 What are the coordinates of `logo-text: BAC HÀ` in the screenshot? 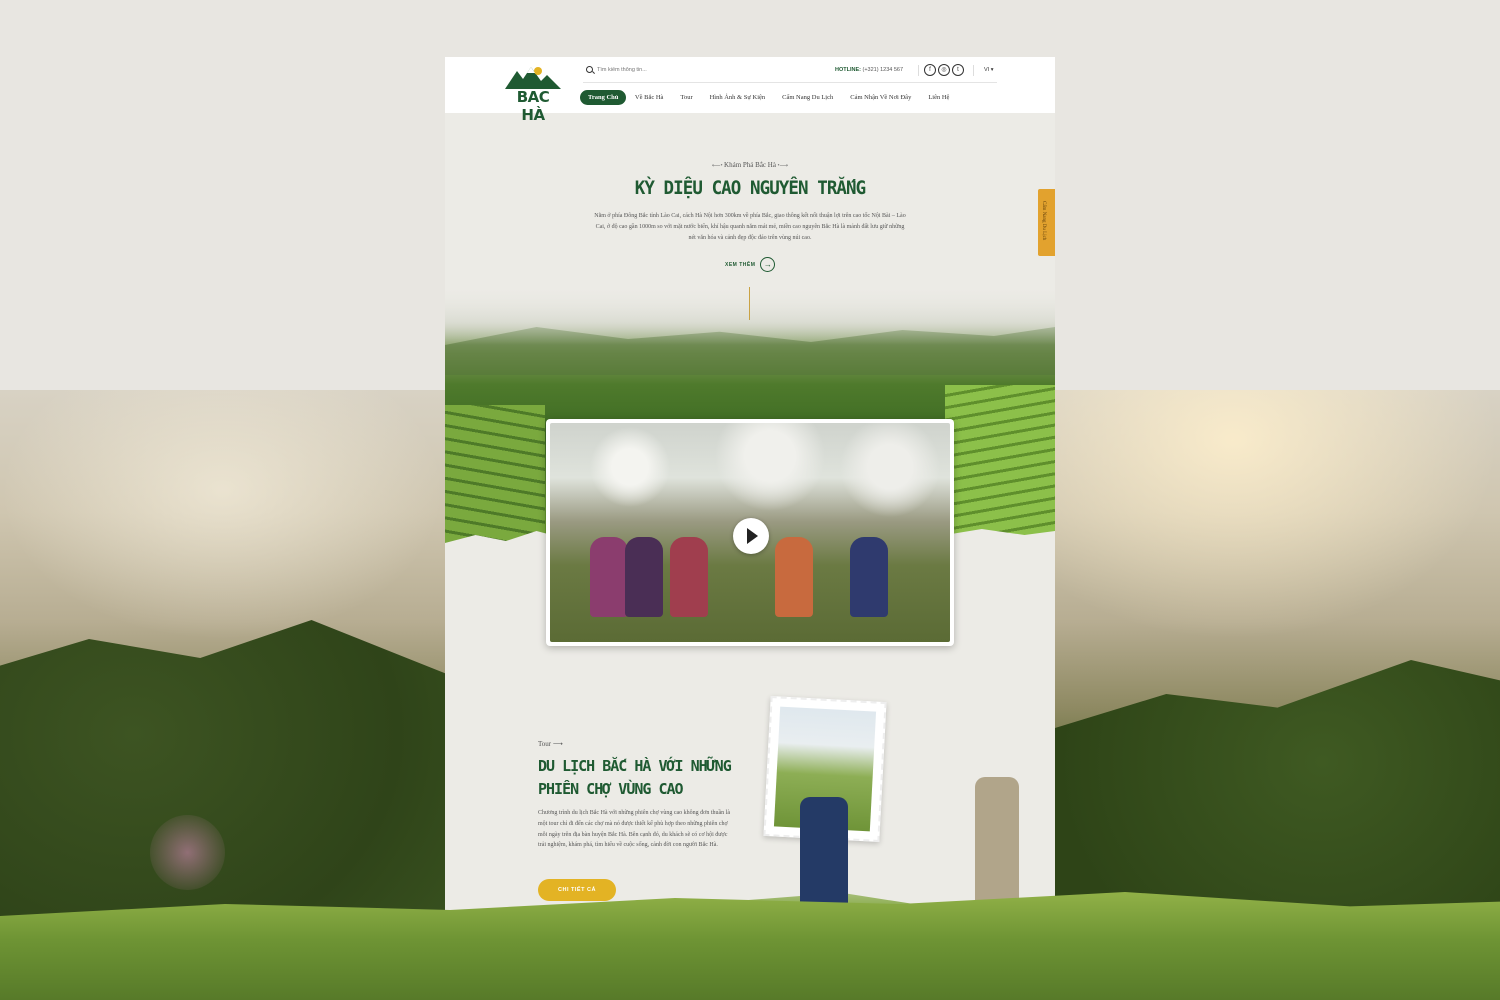 It's located at (533, 106).